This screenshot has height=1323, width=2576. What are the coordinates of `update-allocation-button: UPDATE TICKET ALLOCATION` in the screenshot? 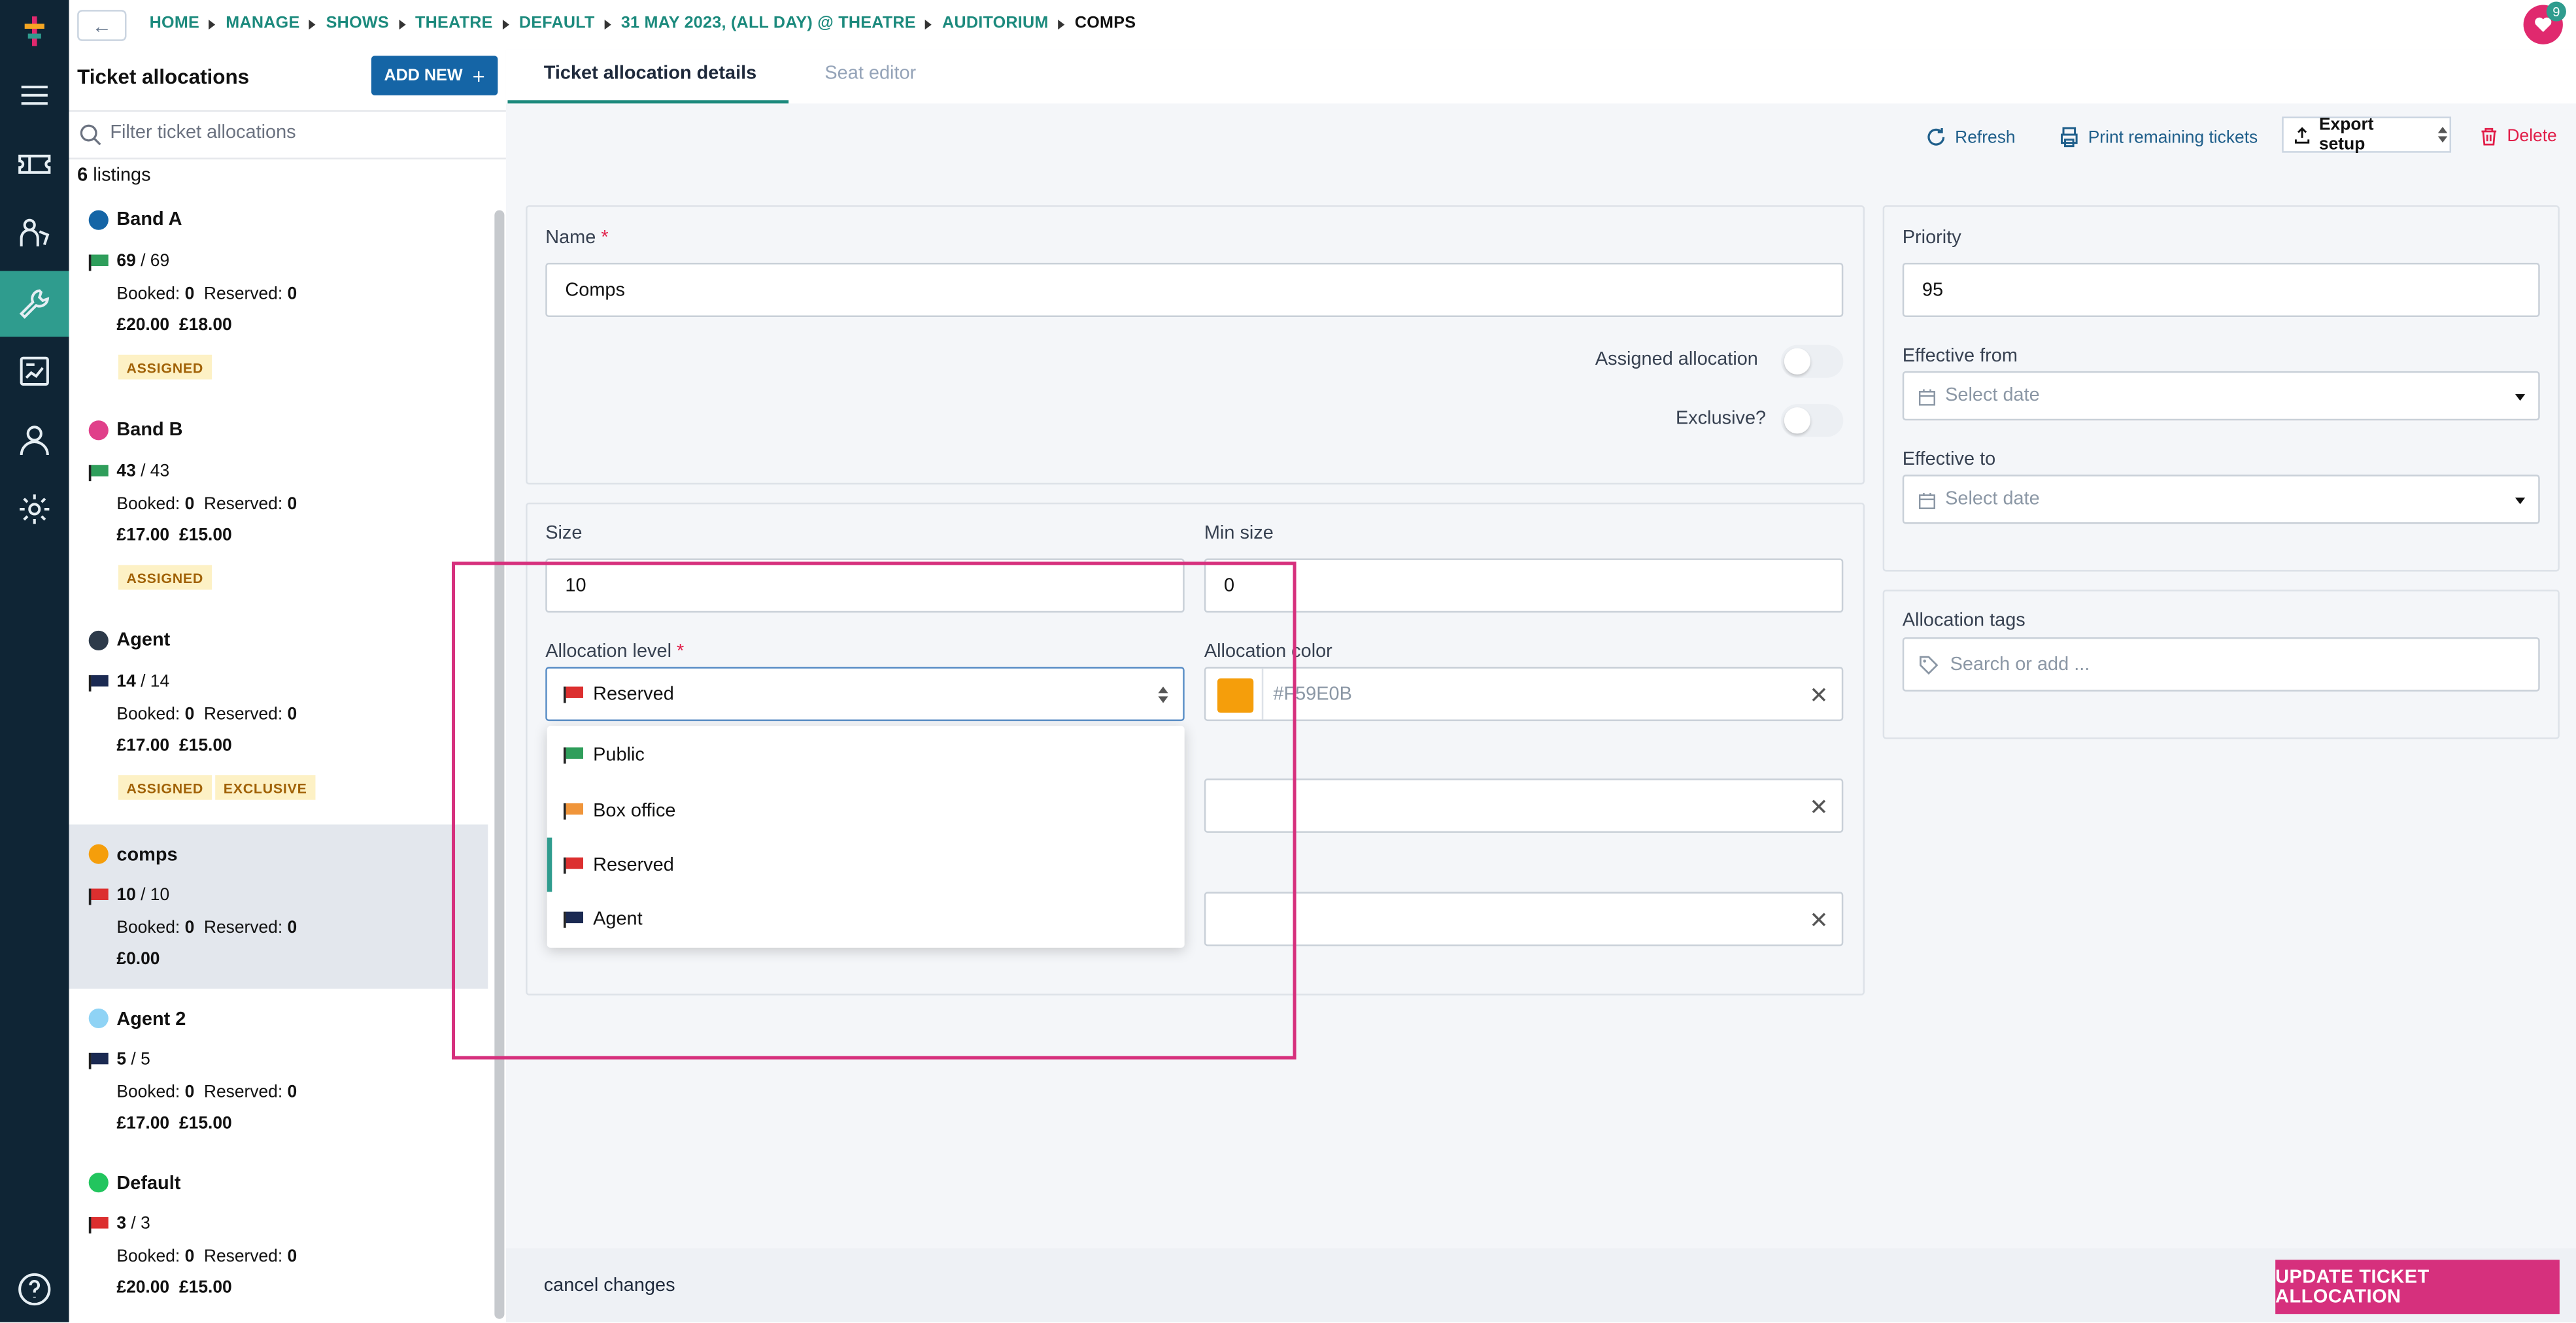 It's located at (2417, 1287).